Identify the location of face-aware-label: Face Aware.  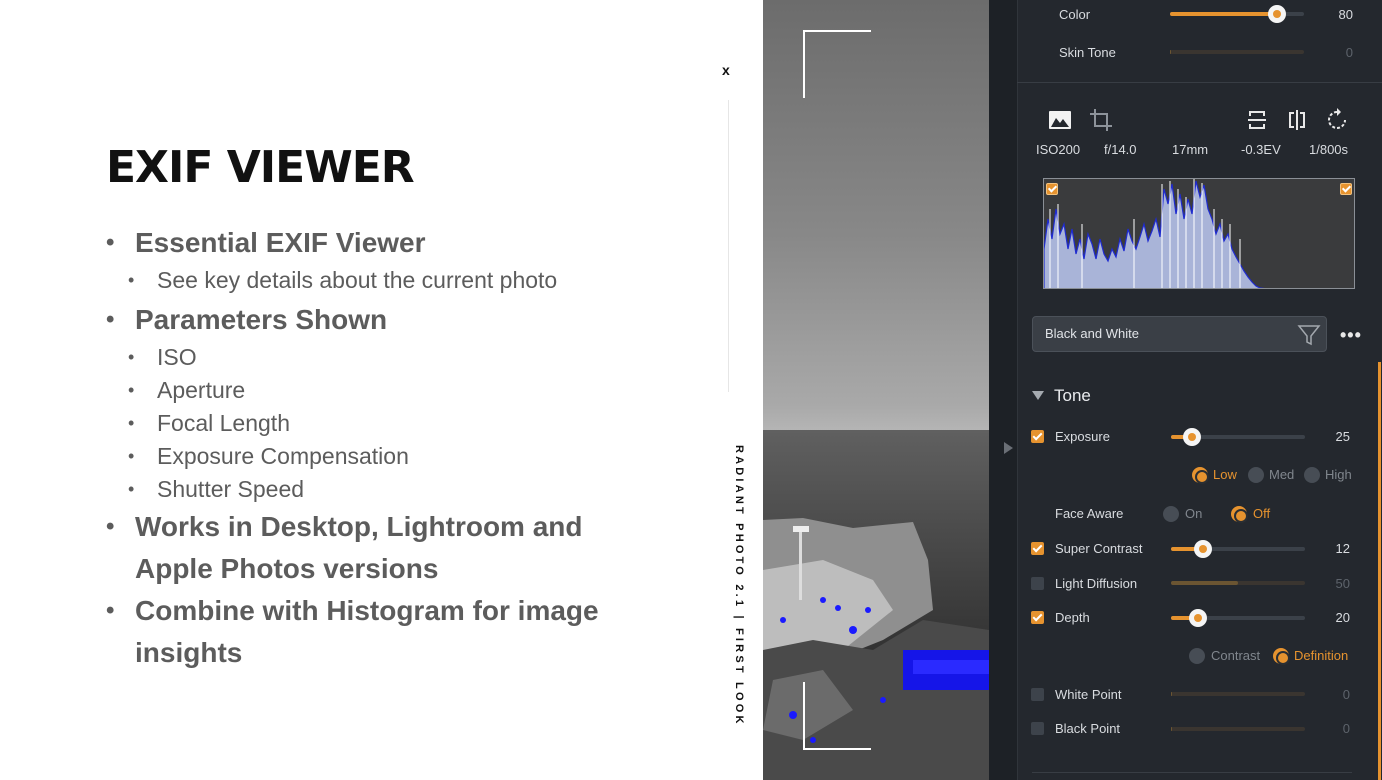
(1089, 513).